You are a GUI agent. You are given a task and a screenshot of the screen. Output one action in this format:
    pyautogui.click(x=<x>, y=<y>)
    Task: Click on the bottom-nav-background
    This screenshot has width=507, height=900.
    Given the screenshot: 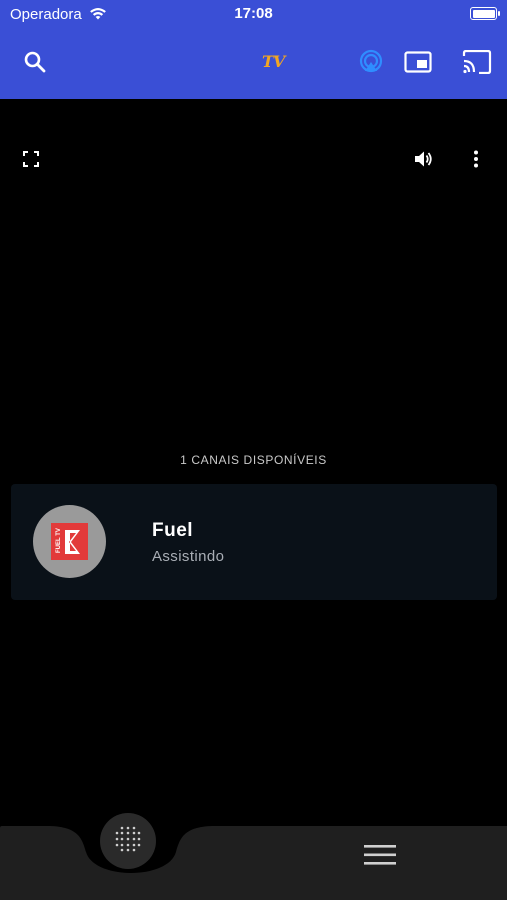 What is the action you would take?
    pyautogui.click(x=253, y=863)
    